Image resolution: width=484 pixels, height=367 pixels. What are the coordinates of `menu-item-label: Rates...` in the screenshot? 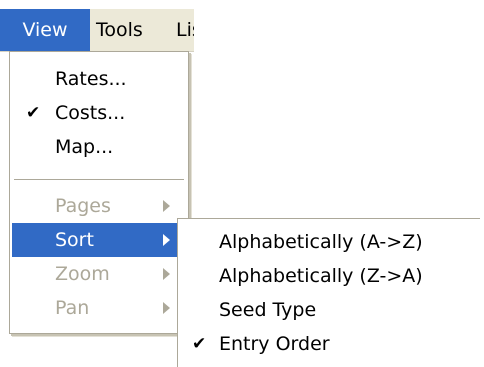 It's located at (91, 79).